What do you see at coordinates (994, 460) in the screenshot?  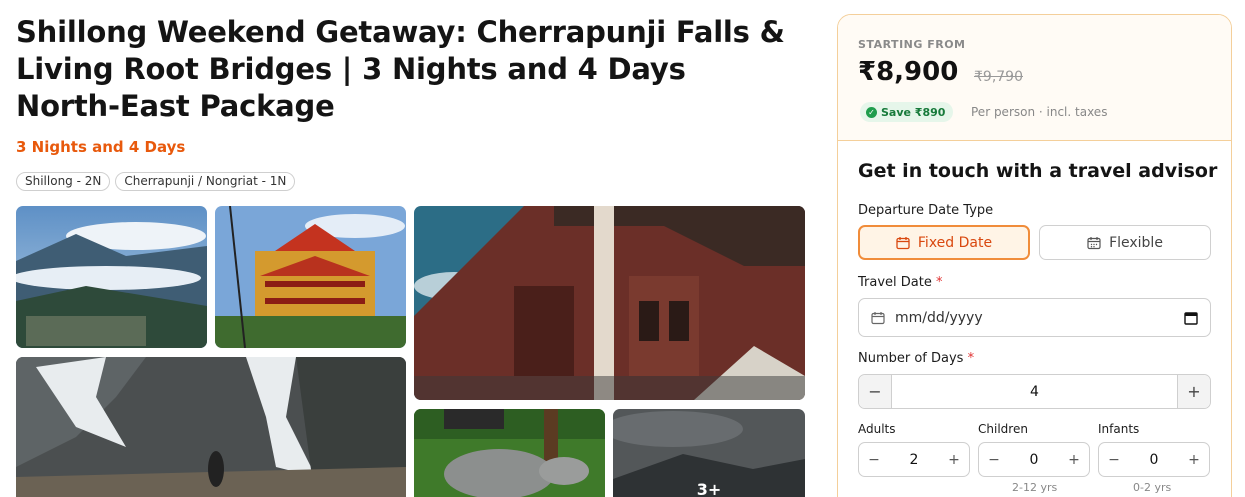 I see `children-decrement-button: −` at bounding box center [994, 460].